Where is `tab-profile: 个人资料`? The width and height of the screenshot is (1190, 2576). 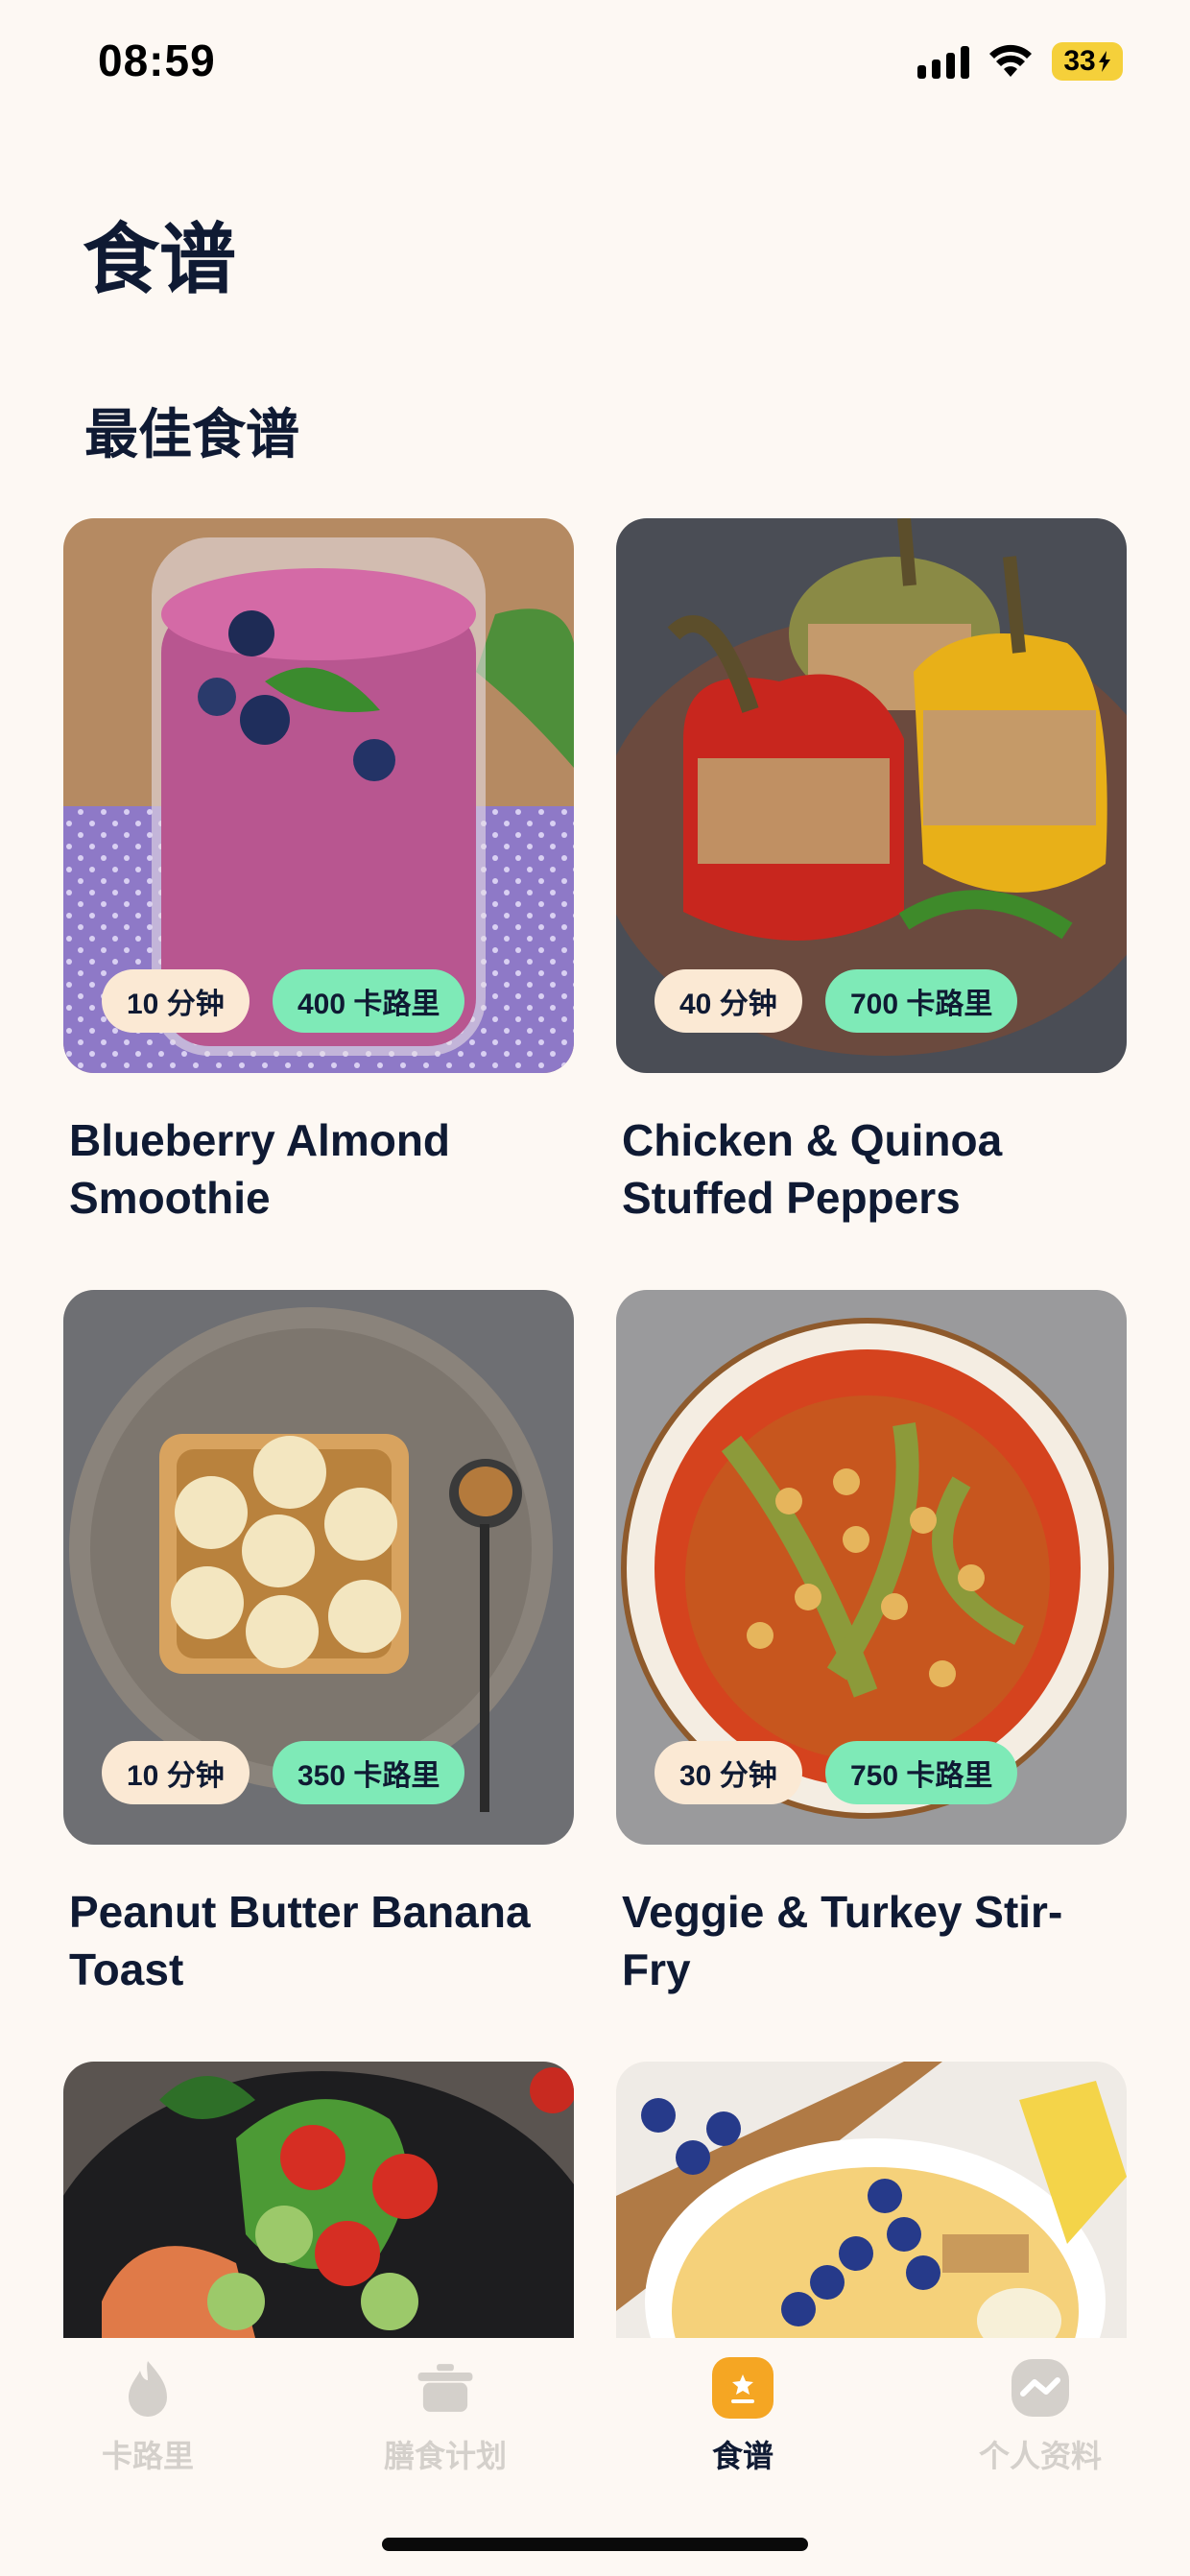 tab-profile: 个人资料 is located at coordinates (1040, 2416).